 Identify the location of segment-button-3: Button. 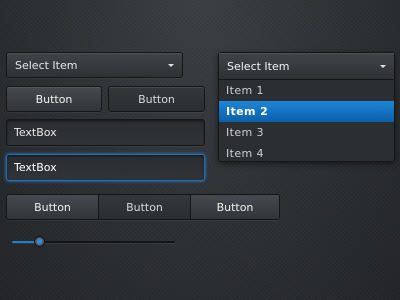
(234, 207).